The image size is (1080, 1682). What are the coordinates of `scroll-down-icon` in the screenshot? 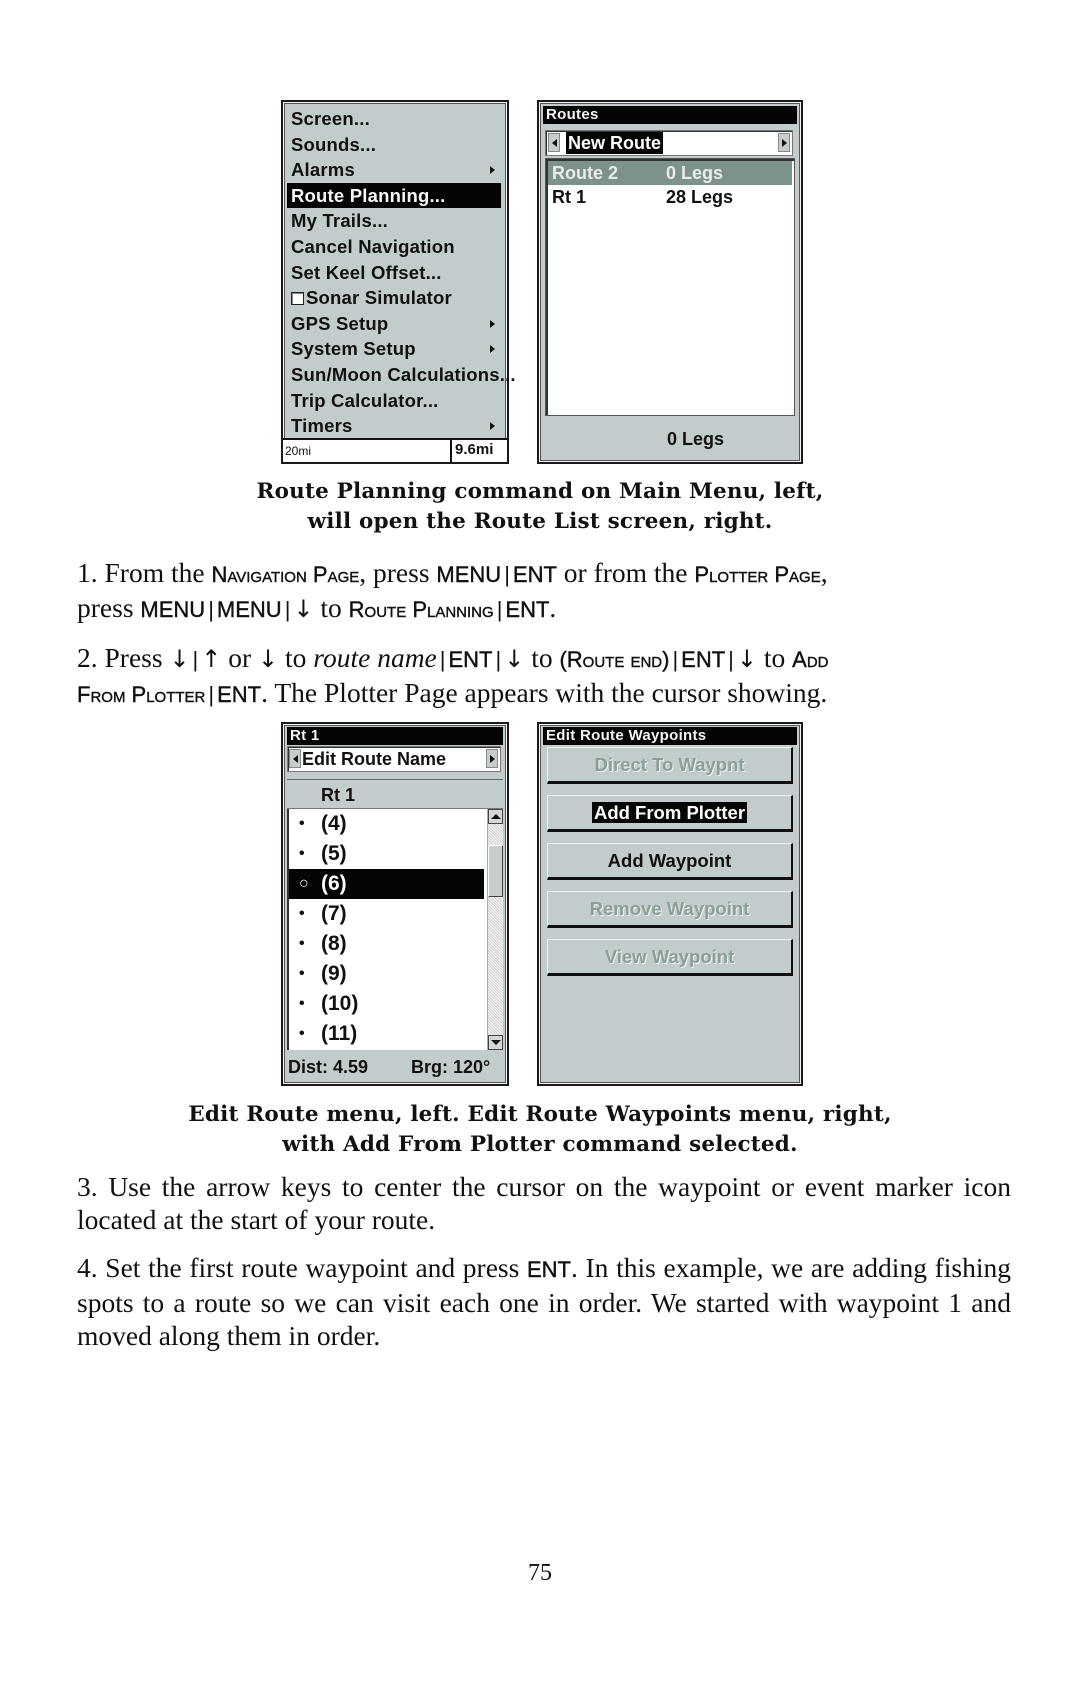 It's located at (495, 1042).